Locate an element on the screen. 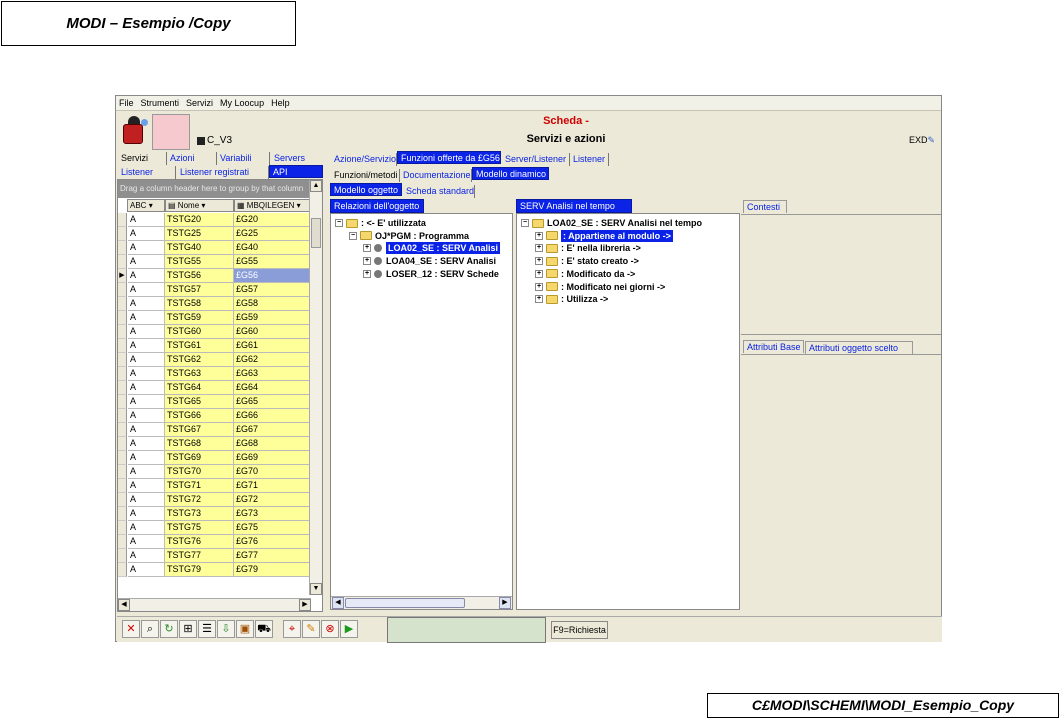  tab-funzioni-offerte: Funzioni offerte da £G56 is located at coordinates (449, 157).